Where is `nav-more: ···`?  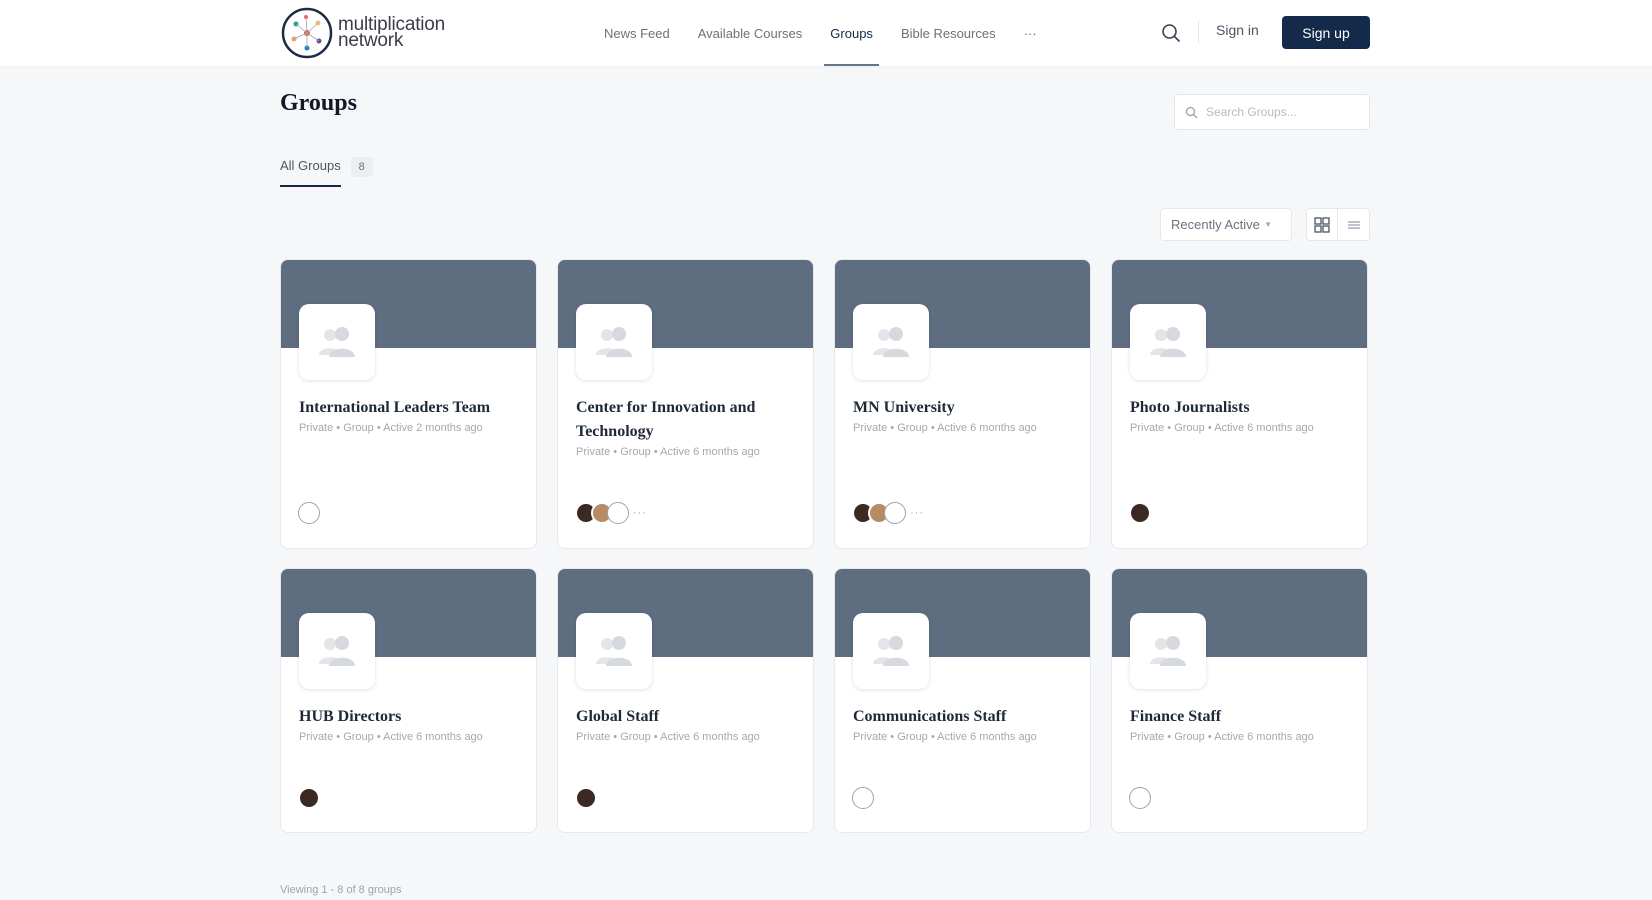 nav-more: ··· is located at coordinates (1030, 33).